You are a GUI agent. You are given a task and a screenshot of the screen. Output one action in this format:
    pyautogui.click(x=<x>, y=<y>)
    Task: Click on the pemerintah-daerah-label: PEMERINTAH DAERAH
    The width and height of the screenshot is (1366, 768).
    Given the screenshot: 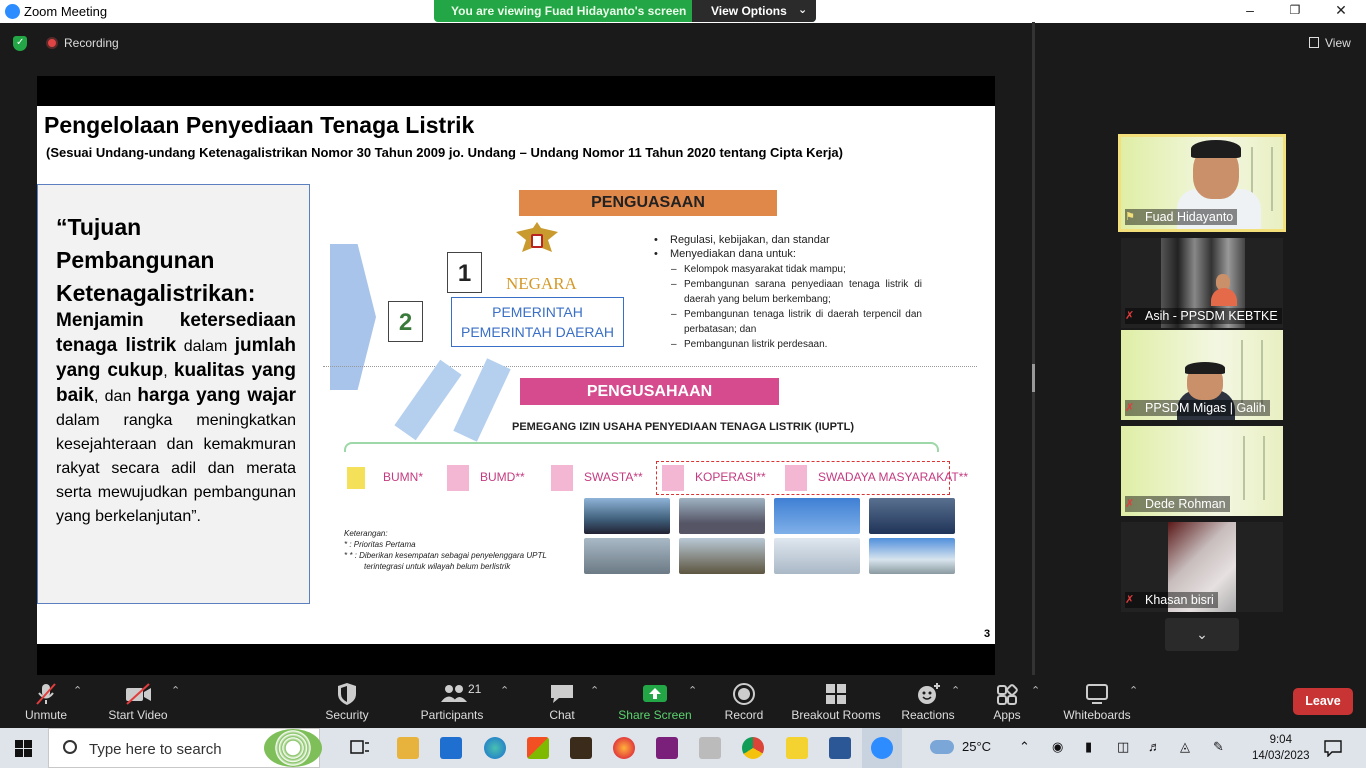 What is the action you would take?
    pyautogui.click(x=537, y=332)
    